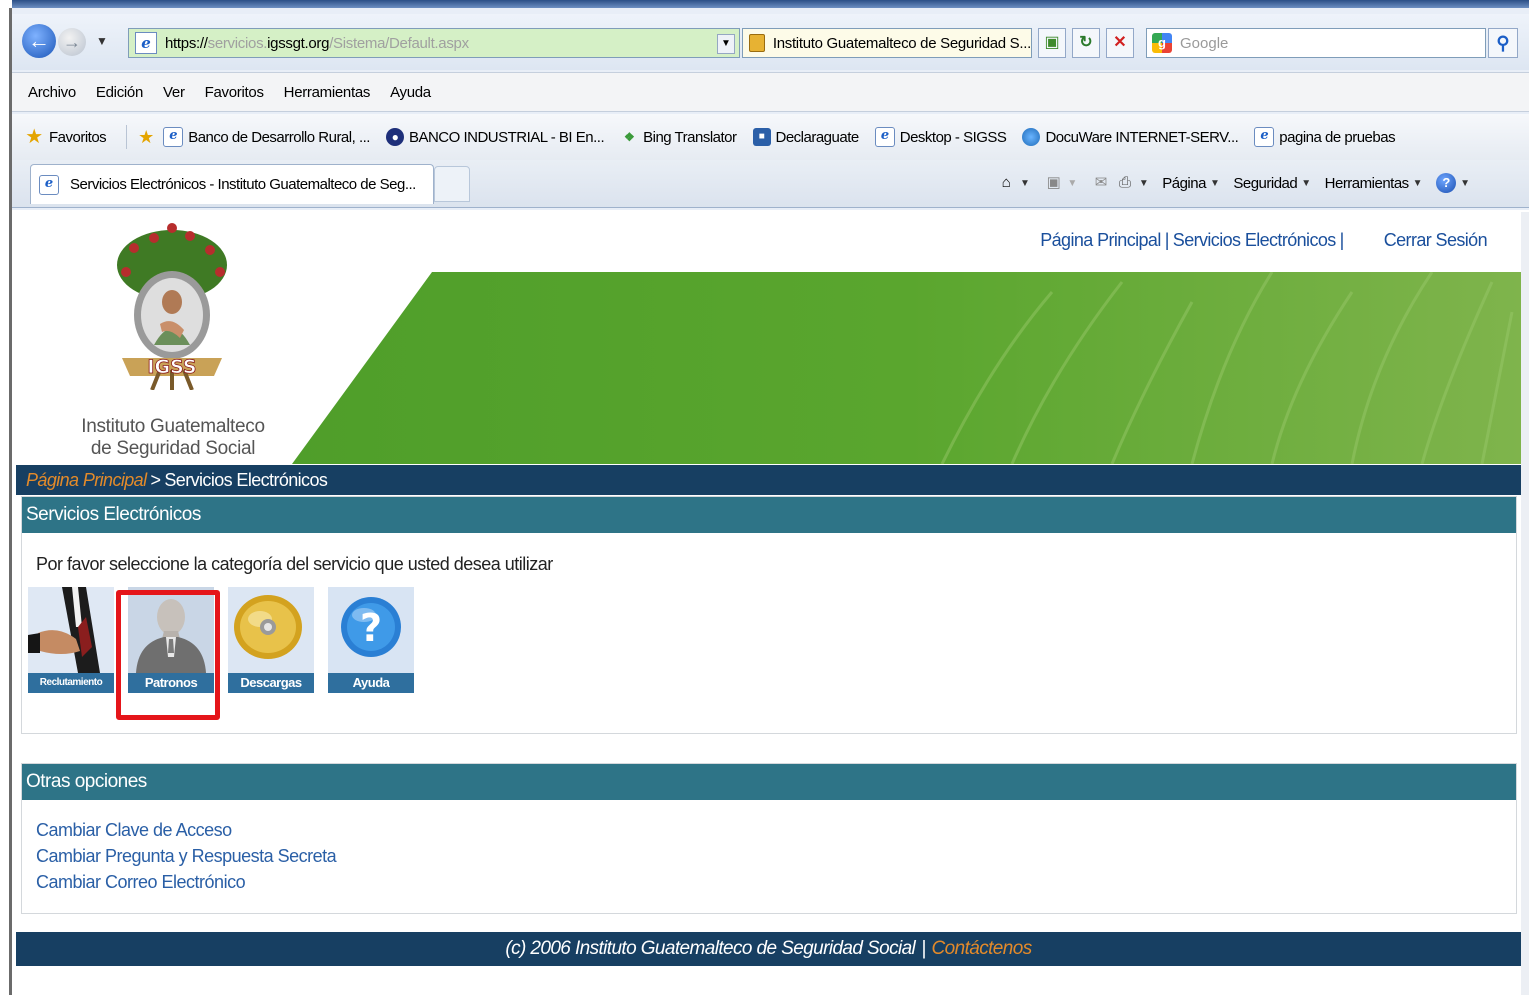 The height and width of the screenshot is (995, 1529). I want to click on favorite-item: ❖ Bing Translator, so click(678, 137).